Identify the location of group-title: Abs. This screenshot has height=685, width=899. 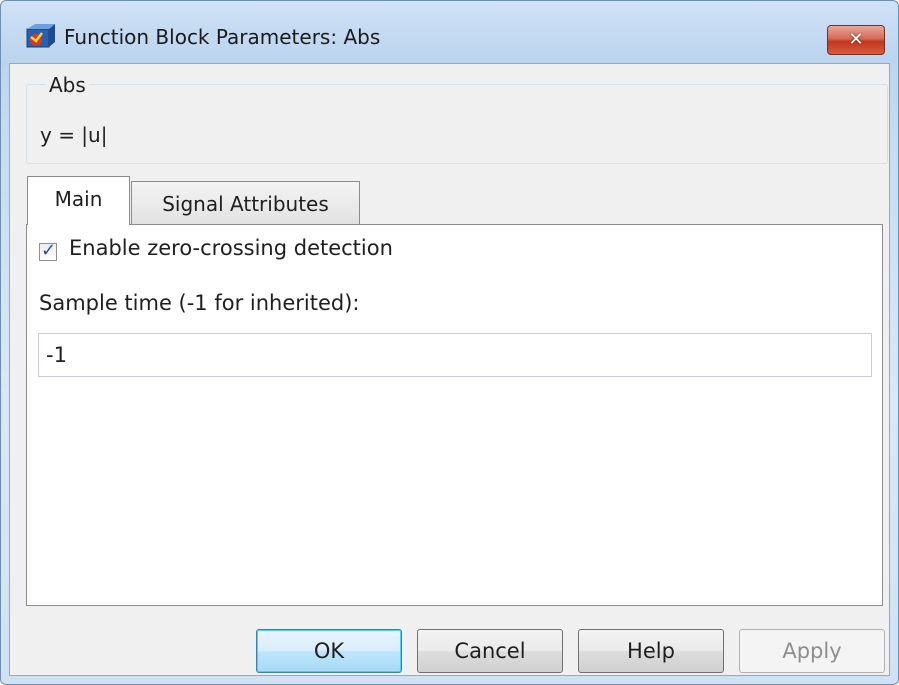
(67, 85).